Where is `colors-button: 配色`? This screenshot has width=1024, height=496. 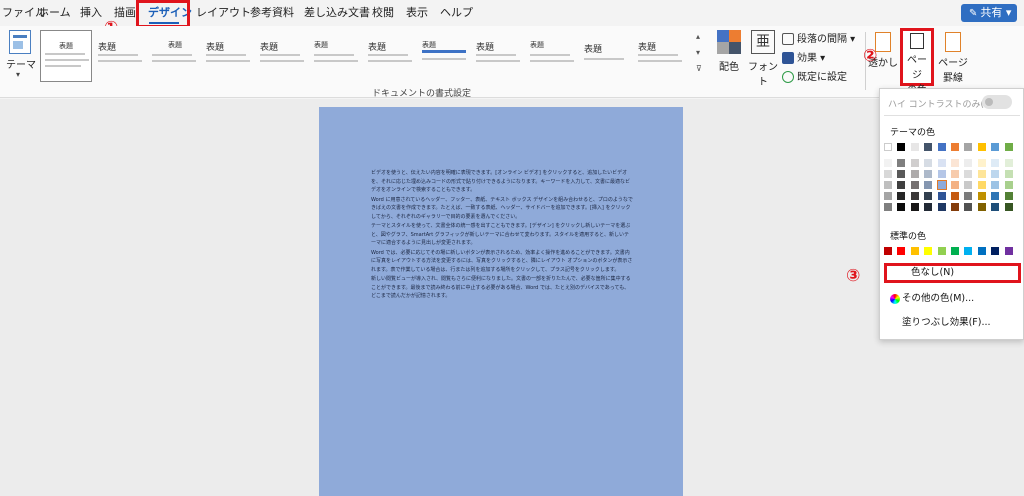
colors-button: 配色 is located at coordinates (729, 51).